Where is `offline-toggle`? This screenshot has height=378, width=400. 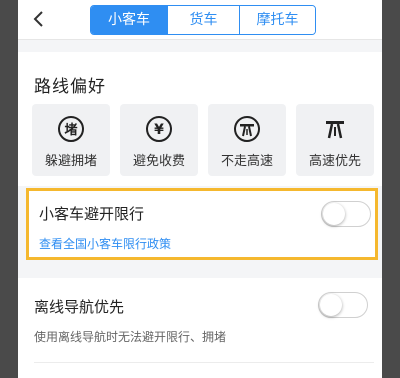 offline-toggle is located at coordinates (343, 305).